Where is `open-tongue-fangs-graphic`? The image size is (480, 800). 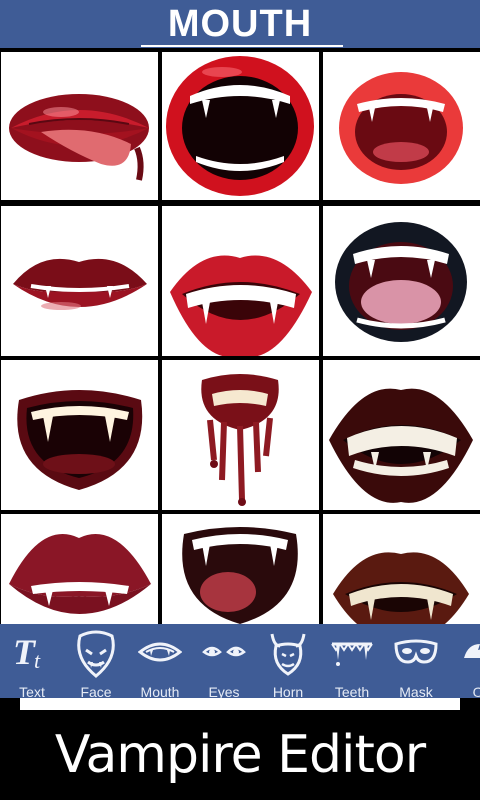
open-tongue-fangs-graphic is located at coordinates (240, 575).